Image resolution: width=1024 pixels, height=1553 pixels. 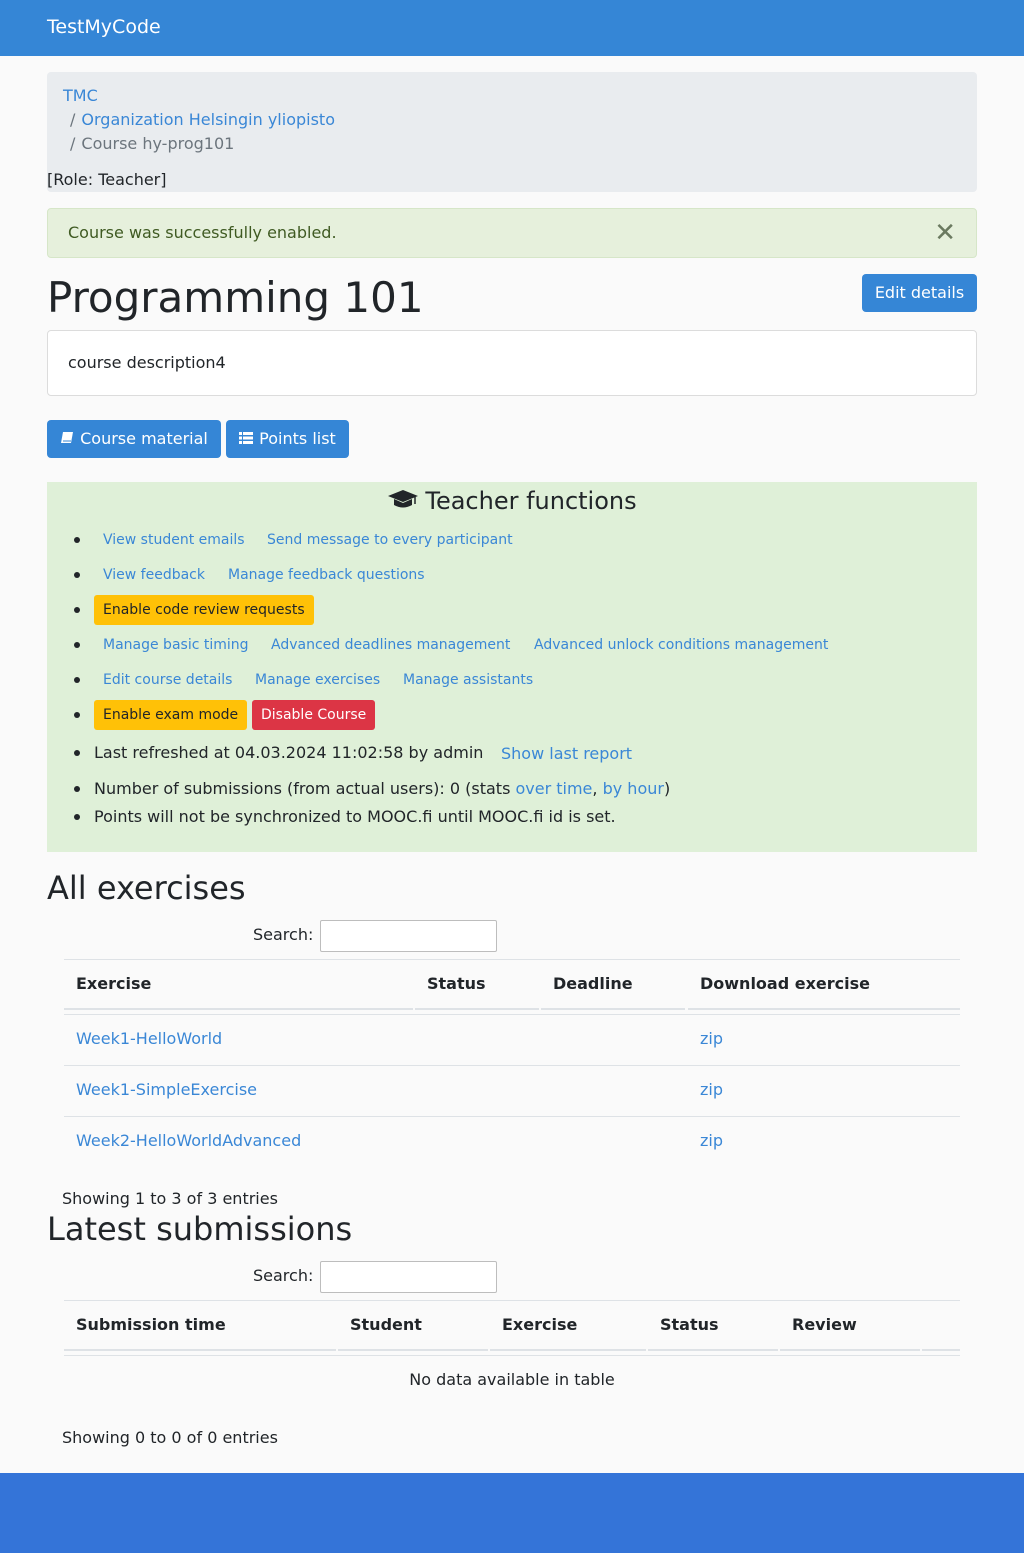 What do you see at coordinates (919, 293) in the screenshot?
I see `edit-details-button: Edit details` at bounding box center [919, 293].